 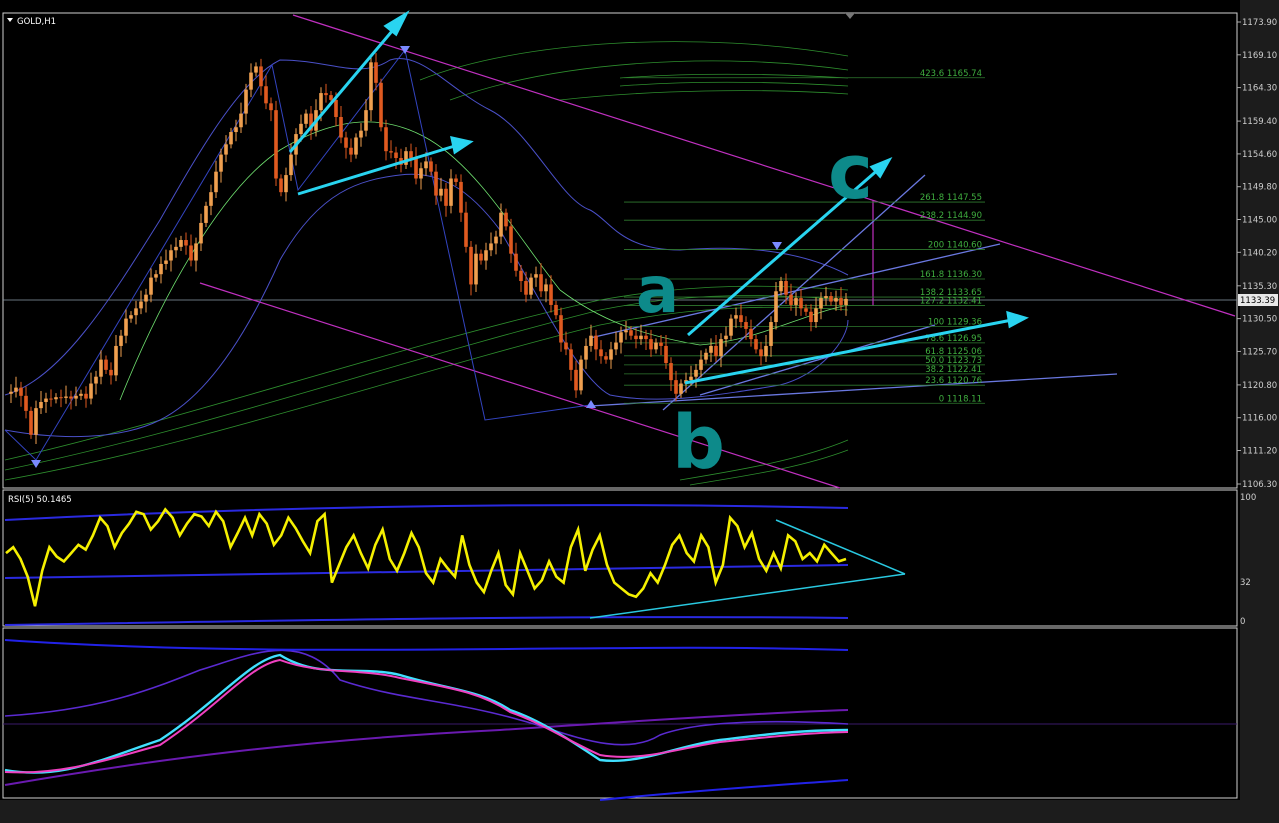 What do you see at coordinates (1259, 89) in the screenshot?
I see `price-tick-label: 1164.30` at bounding box center [1259, 89].